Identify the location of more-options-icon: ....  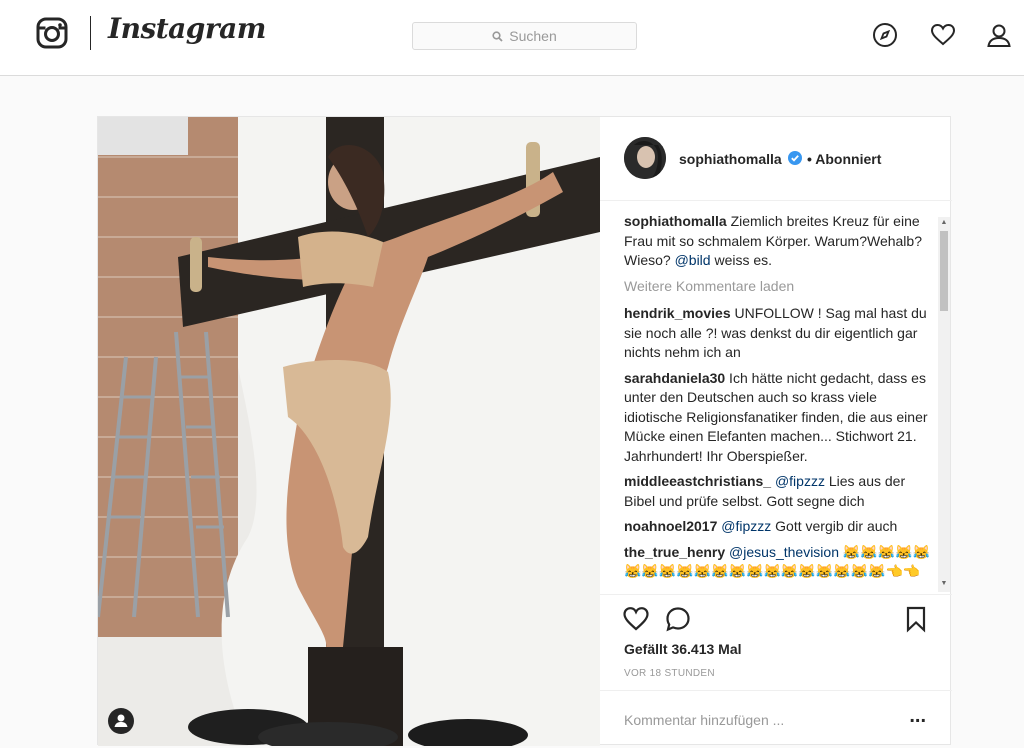
(917, 716).